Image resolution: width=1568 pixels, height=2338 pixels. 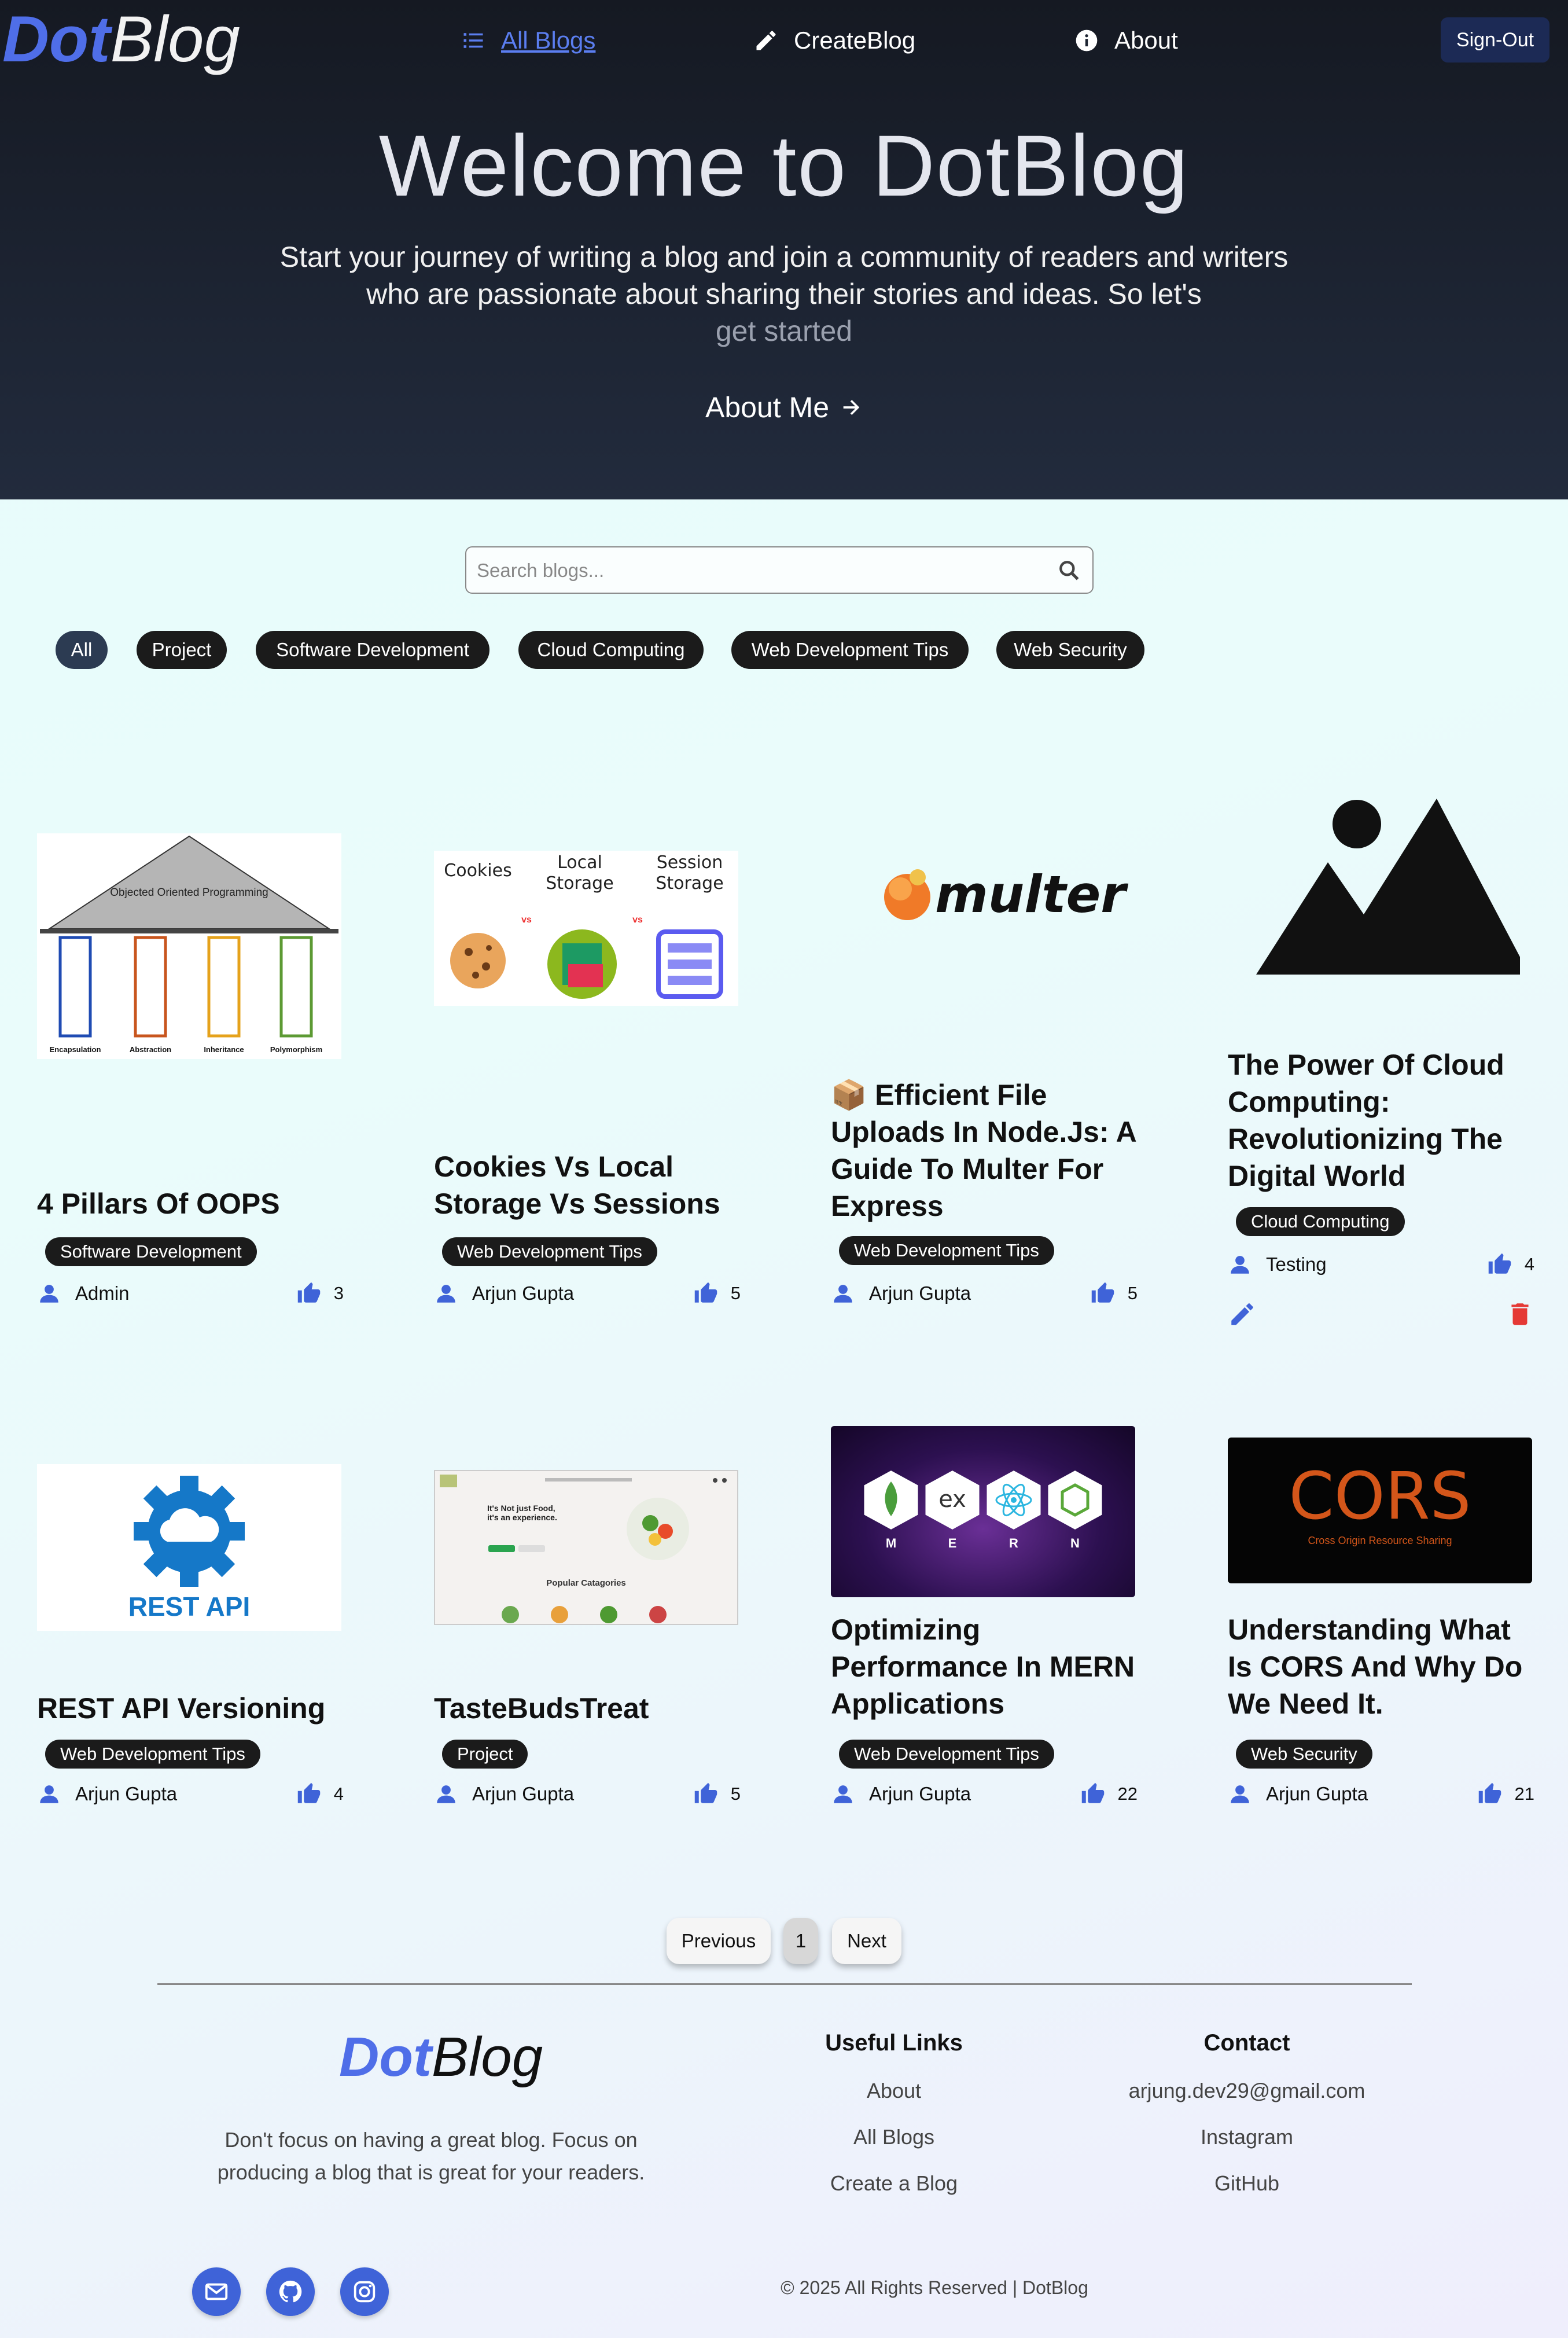 What do you see at coordinates (1031, 894) in the screenshot?
I see `thumb-text: multer` at bounding box center [1031, 894].